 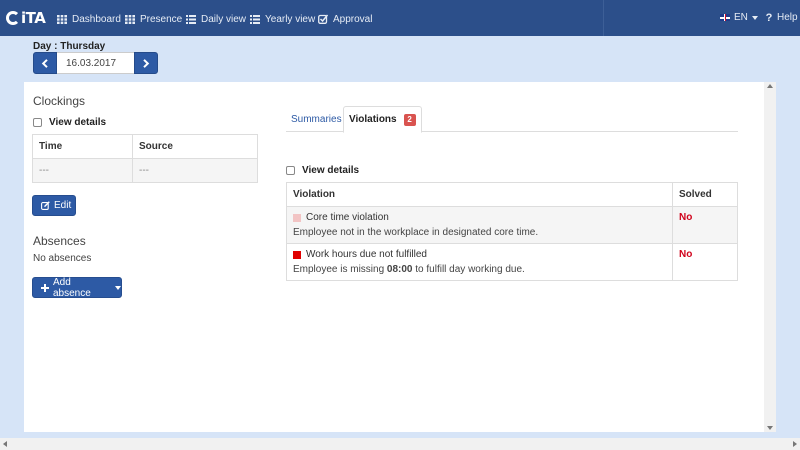 I want to click on violations-view-details: View details, so click(x=322, y=170).